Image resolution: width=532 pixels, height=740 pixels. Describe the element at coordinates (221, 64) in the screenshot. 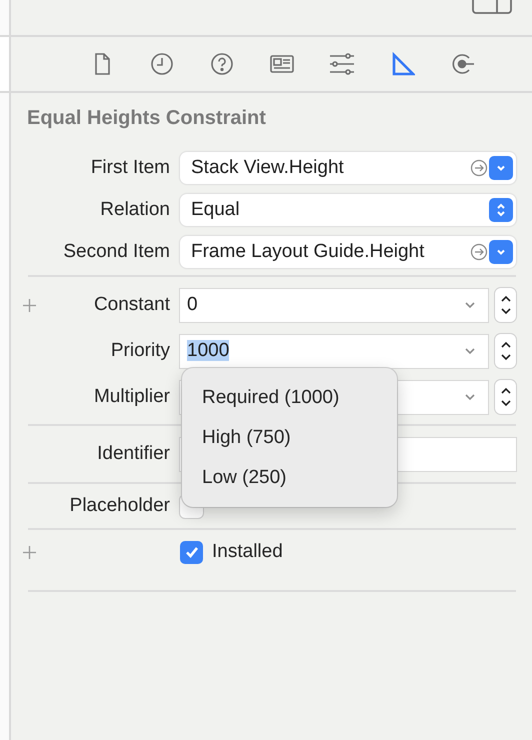

I see `help-icon` at that location.